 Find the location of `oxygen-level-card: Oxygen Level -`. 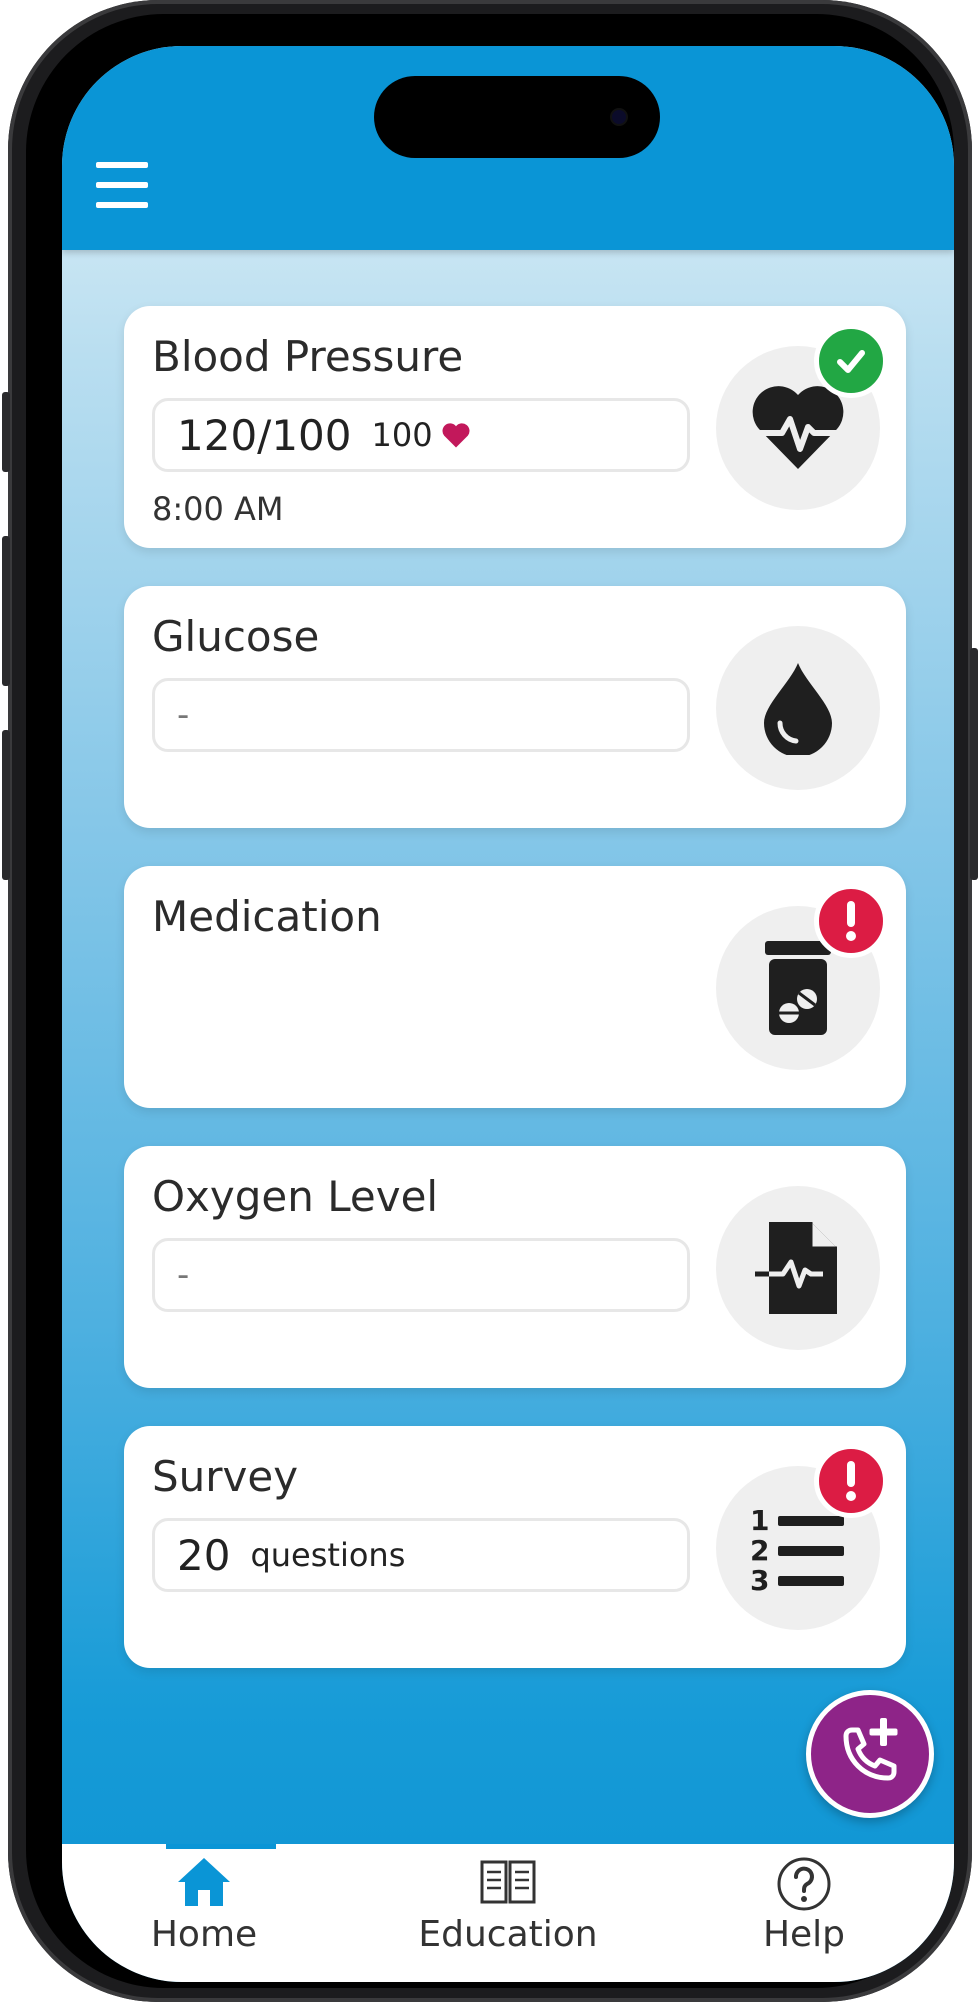

oxygen-level-card: Oxygen Level - is located at coordinates (515, 1267).